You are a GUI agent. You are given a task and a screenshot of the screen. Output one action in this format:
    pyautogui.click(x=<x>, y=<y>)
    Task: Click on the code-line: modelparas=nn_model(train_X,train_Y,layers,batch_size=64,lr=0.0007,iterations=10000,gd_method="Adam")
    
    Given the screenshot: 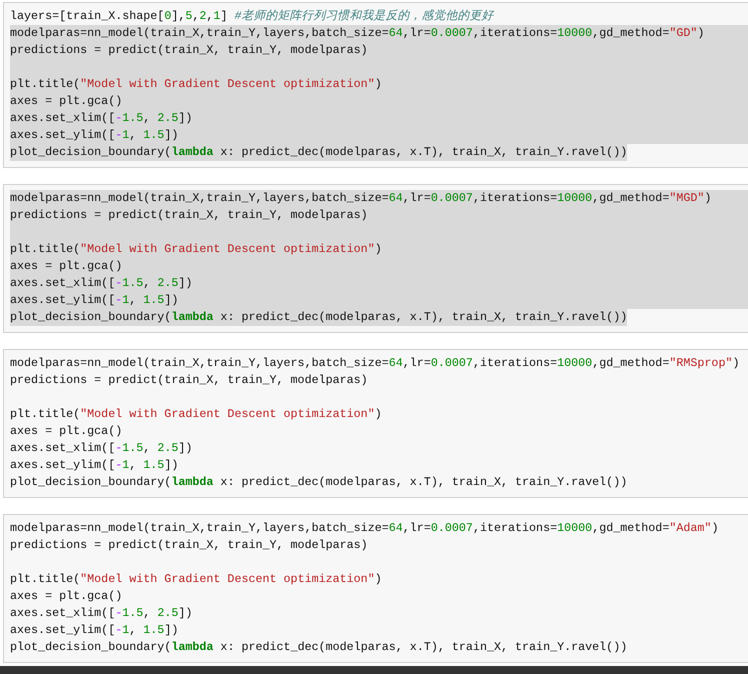 What is the action you would take?
    pyautogui.click(x=364, y=528)
    